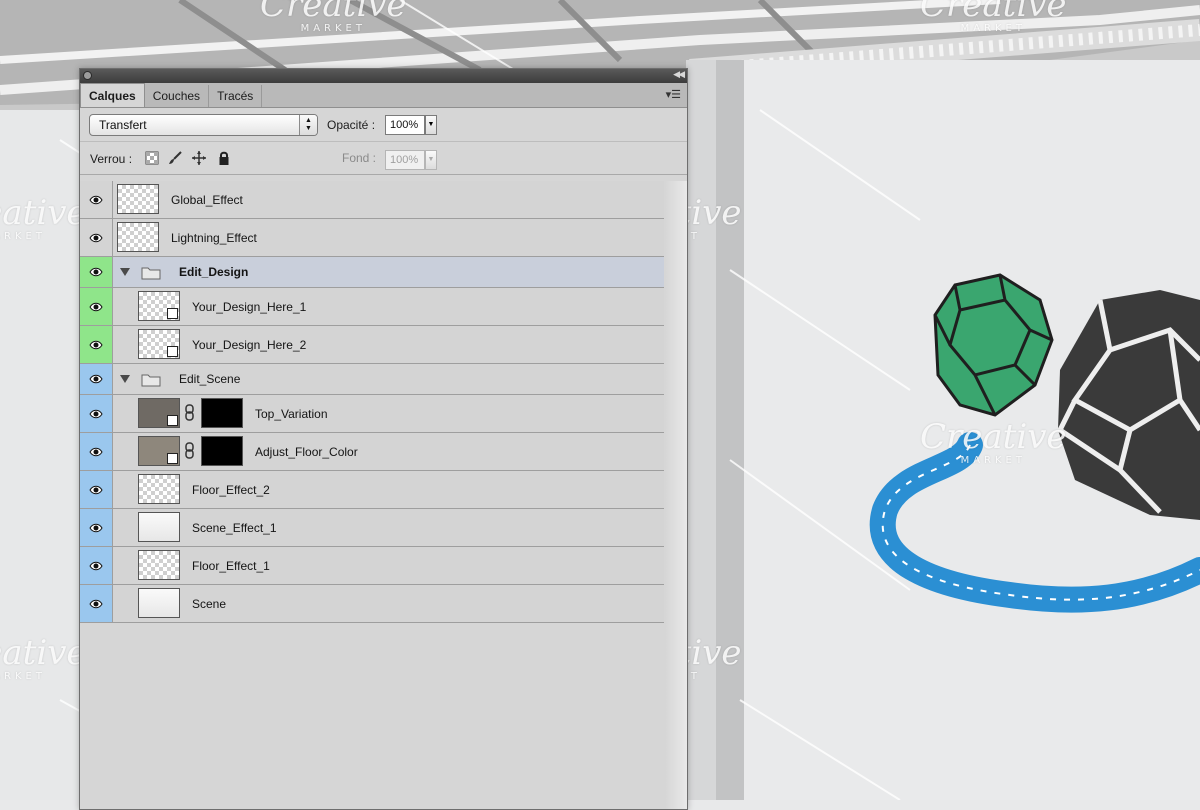  What do you see at coordinates (231, 489) in the screenshot?
I see `layer-name: Floor_Effect_2` at bounding box center [231, 489].